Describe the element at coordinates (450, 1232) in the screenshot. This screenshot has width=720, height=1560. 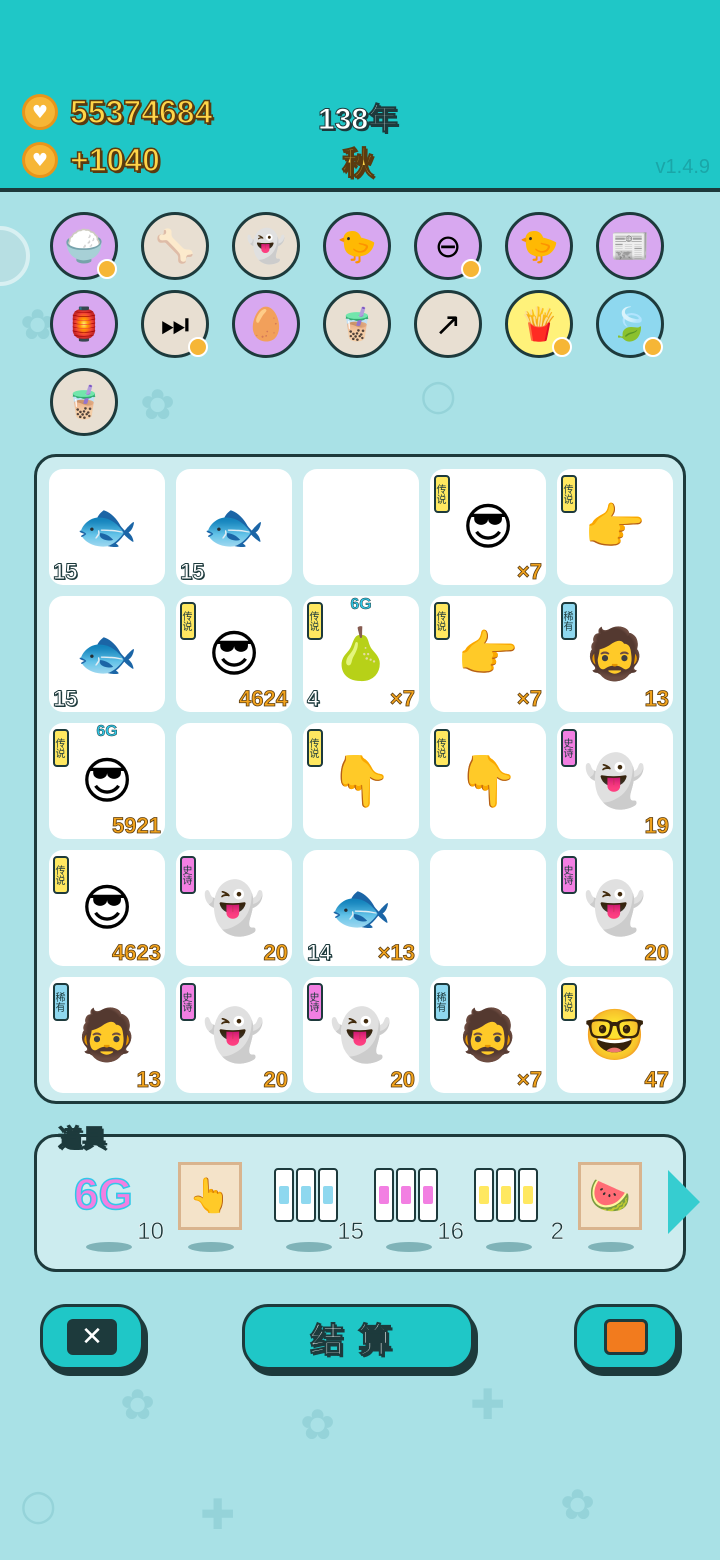
I see `item-count: 16` at that location.